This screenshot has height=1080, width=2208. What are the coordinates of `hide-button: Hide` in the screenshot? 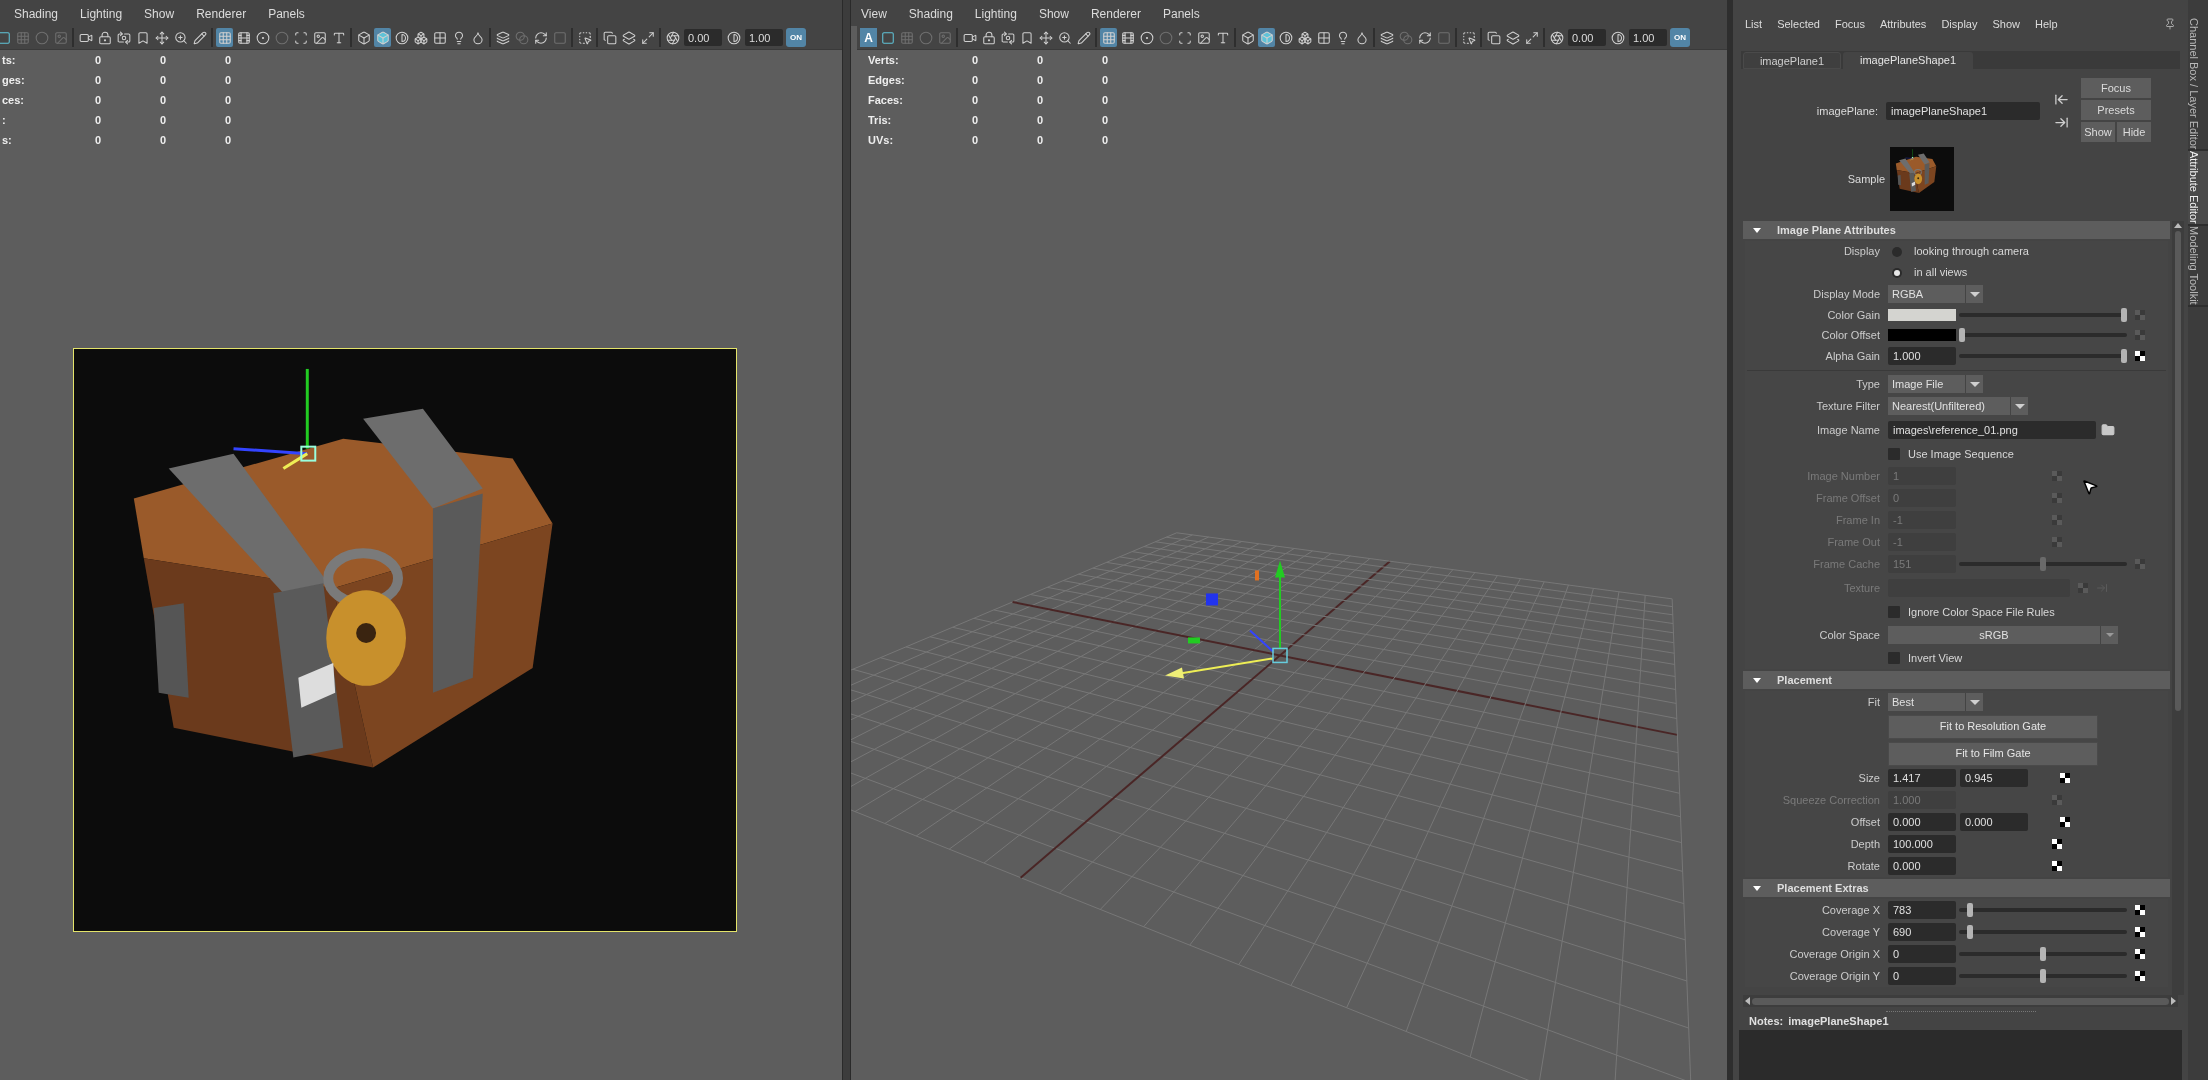 It's located at (2134, 132).